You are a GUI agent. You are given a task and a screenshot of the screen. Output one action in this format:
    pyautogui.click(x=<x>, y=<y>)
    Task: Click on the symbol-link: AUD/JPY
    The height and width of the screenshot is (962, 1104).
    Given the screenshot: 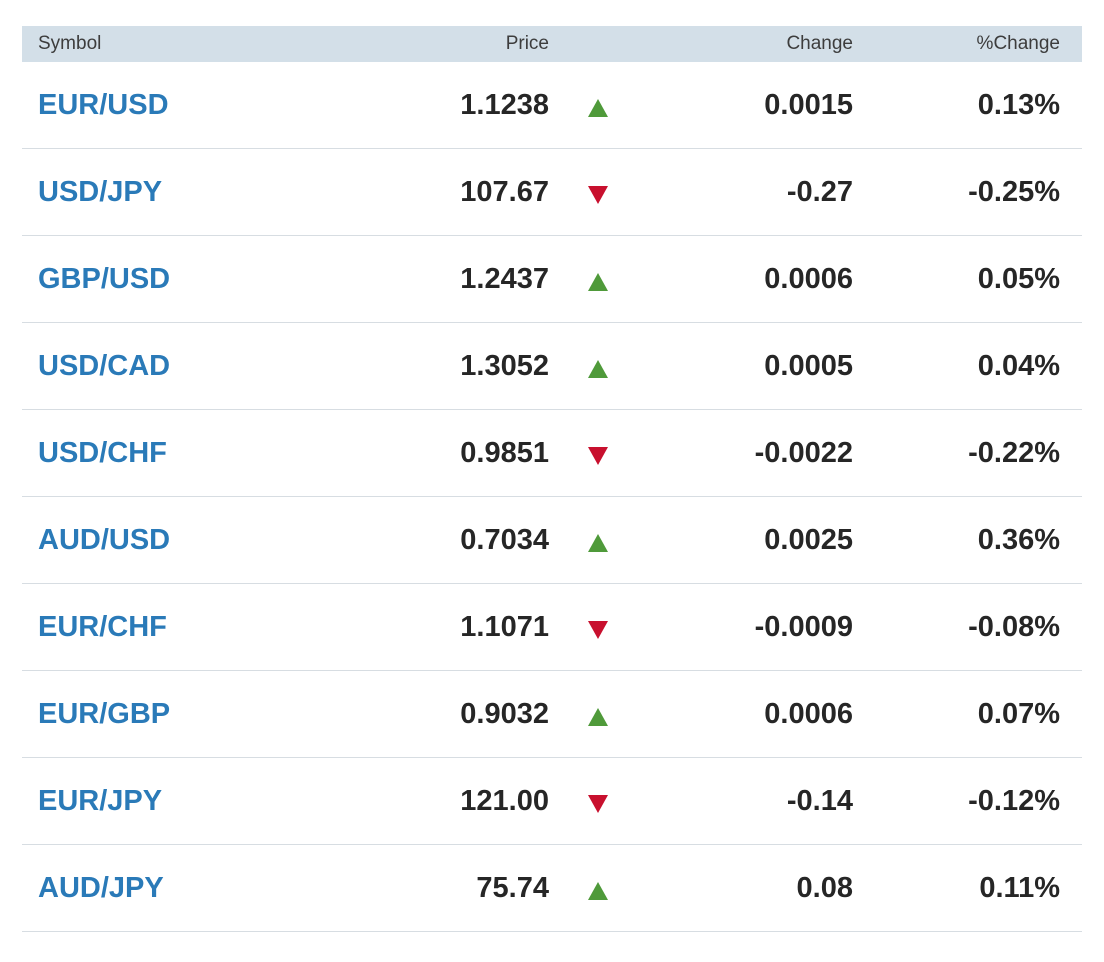 What is the action you would take?
    pyautogui.click(x=101, y=888)
    